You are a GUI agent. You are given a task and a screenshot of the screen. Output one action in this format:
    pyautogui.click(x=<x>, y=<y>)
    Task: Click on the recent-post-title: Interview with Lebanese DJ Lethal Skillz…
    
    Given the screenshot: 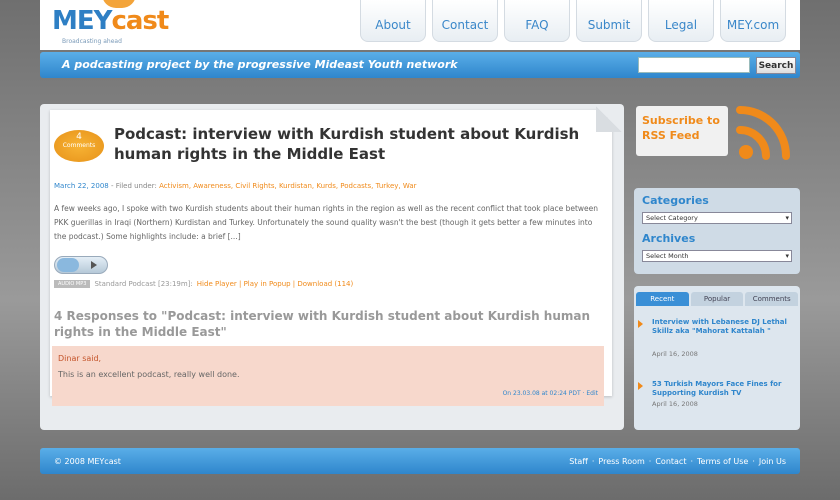 What is the action you would take?
    pyautogui.click(x=723, y=327)
    